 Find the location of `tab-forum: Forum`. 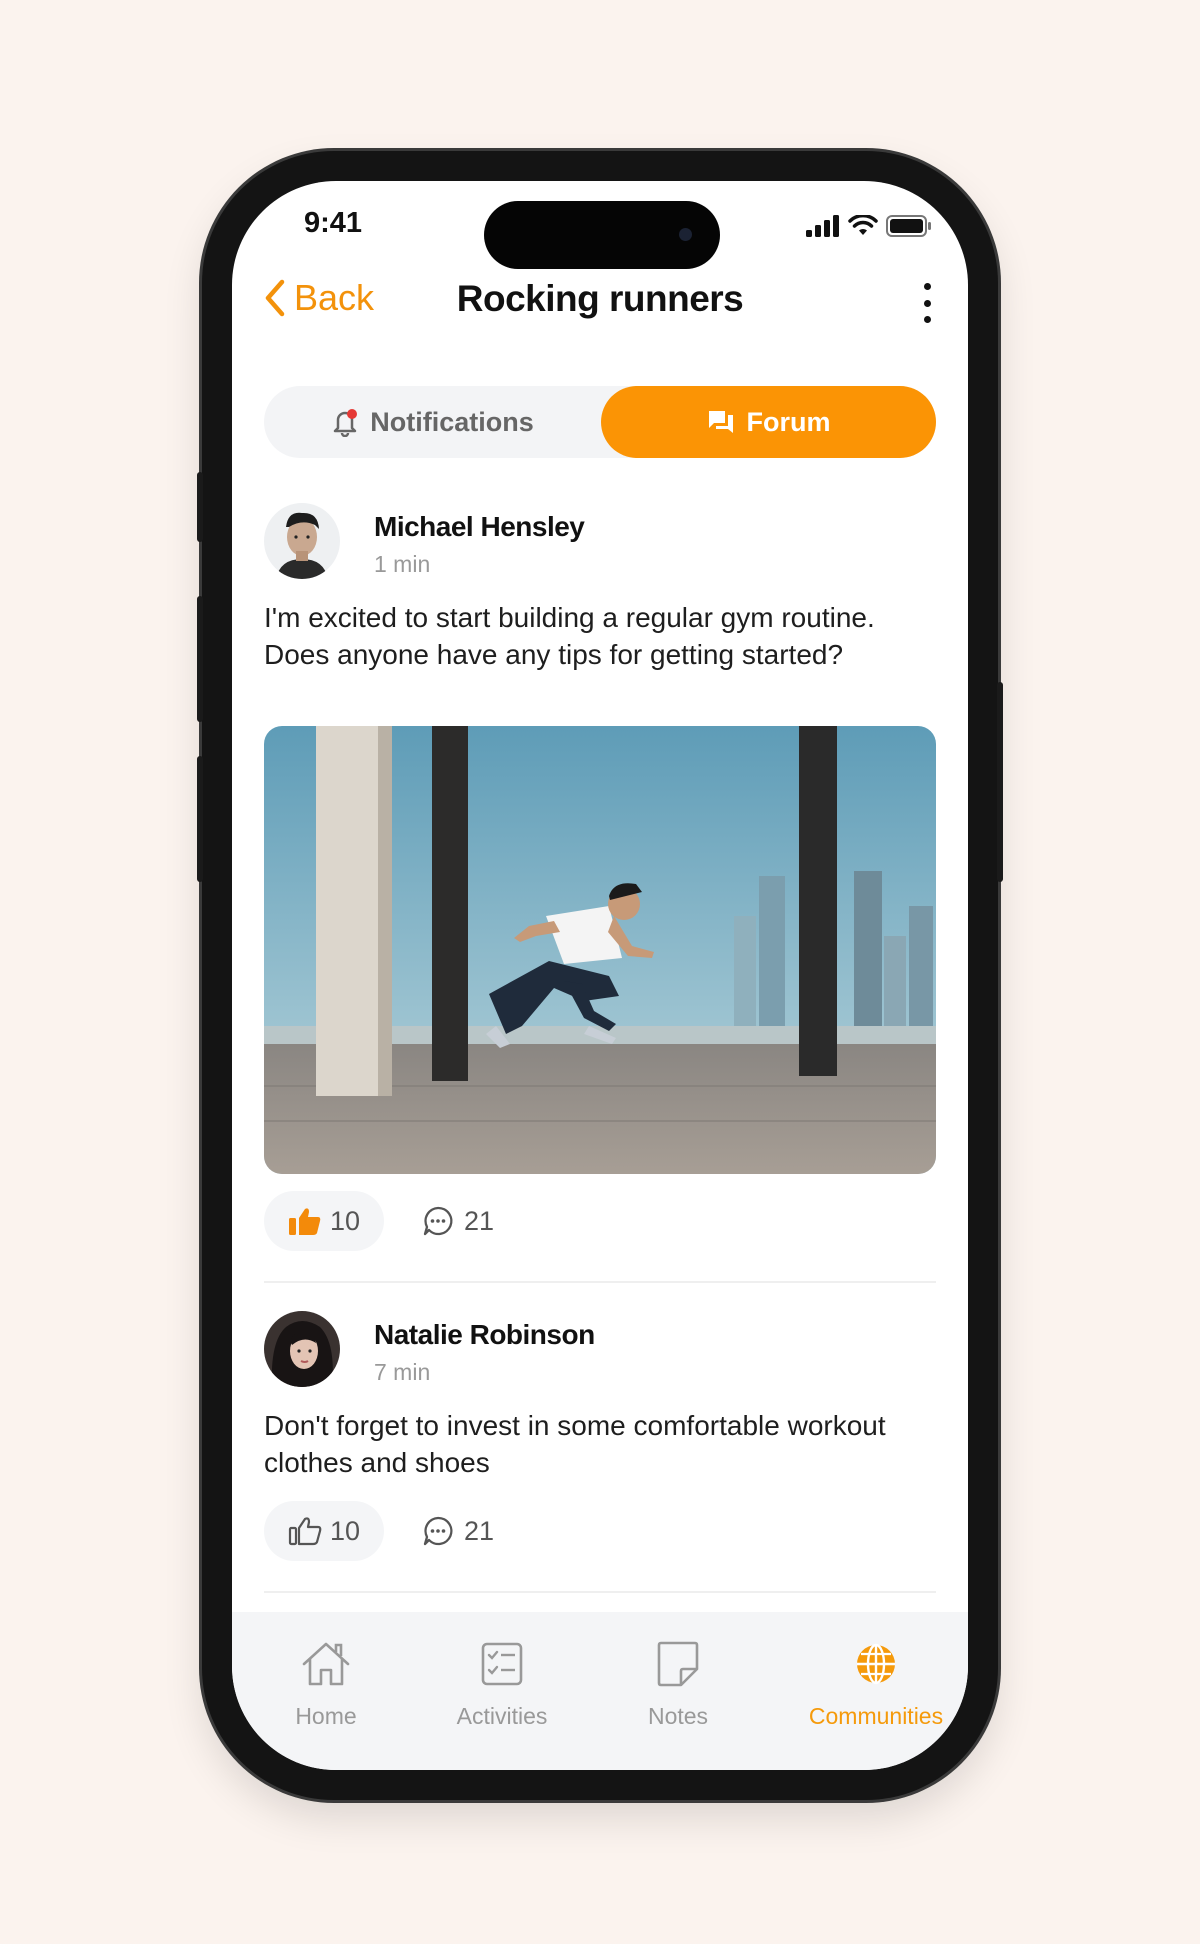

tab-forum: Forum is located at coordinates (768, 422).